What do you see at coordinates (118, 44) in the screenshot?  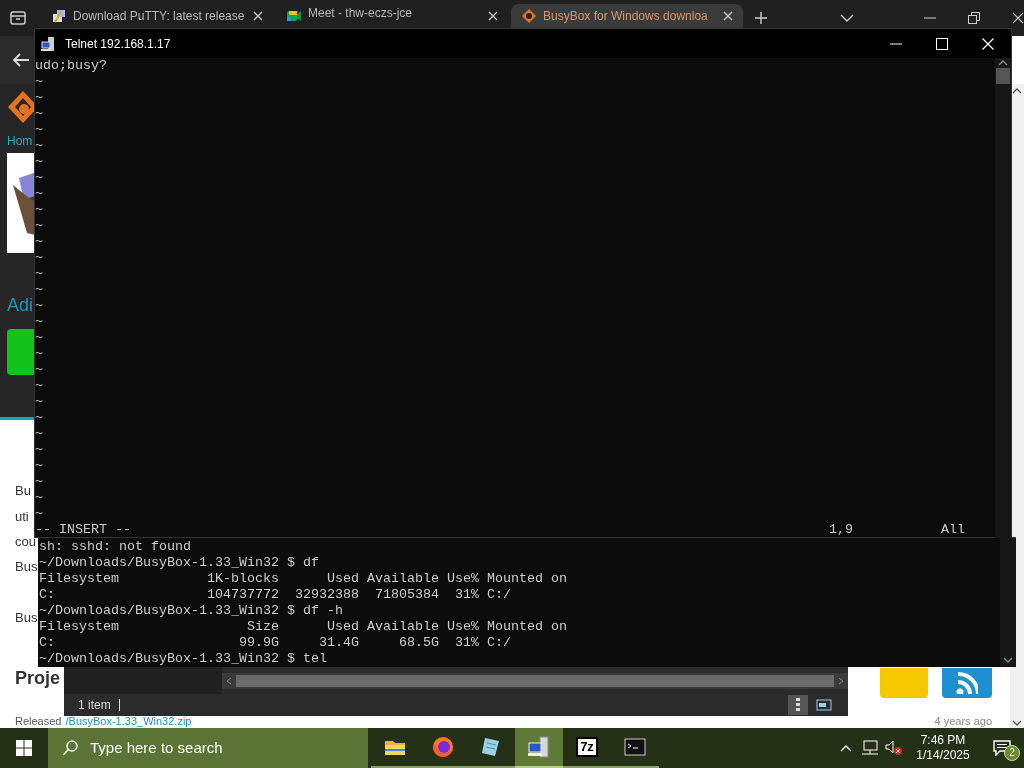 I see `window-title: Telnet 192.168.1.17` at bounding box center [118, 44].